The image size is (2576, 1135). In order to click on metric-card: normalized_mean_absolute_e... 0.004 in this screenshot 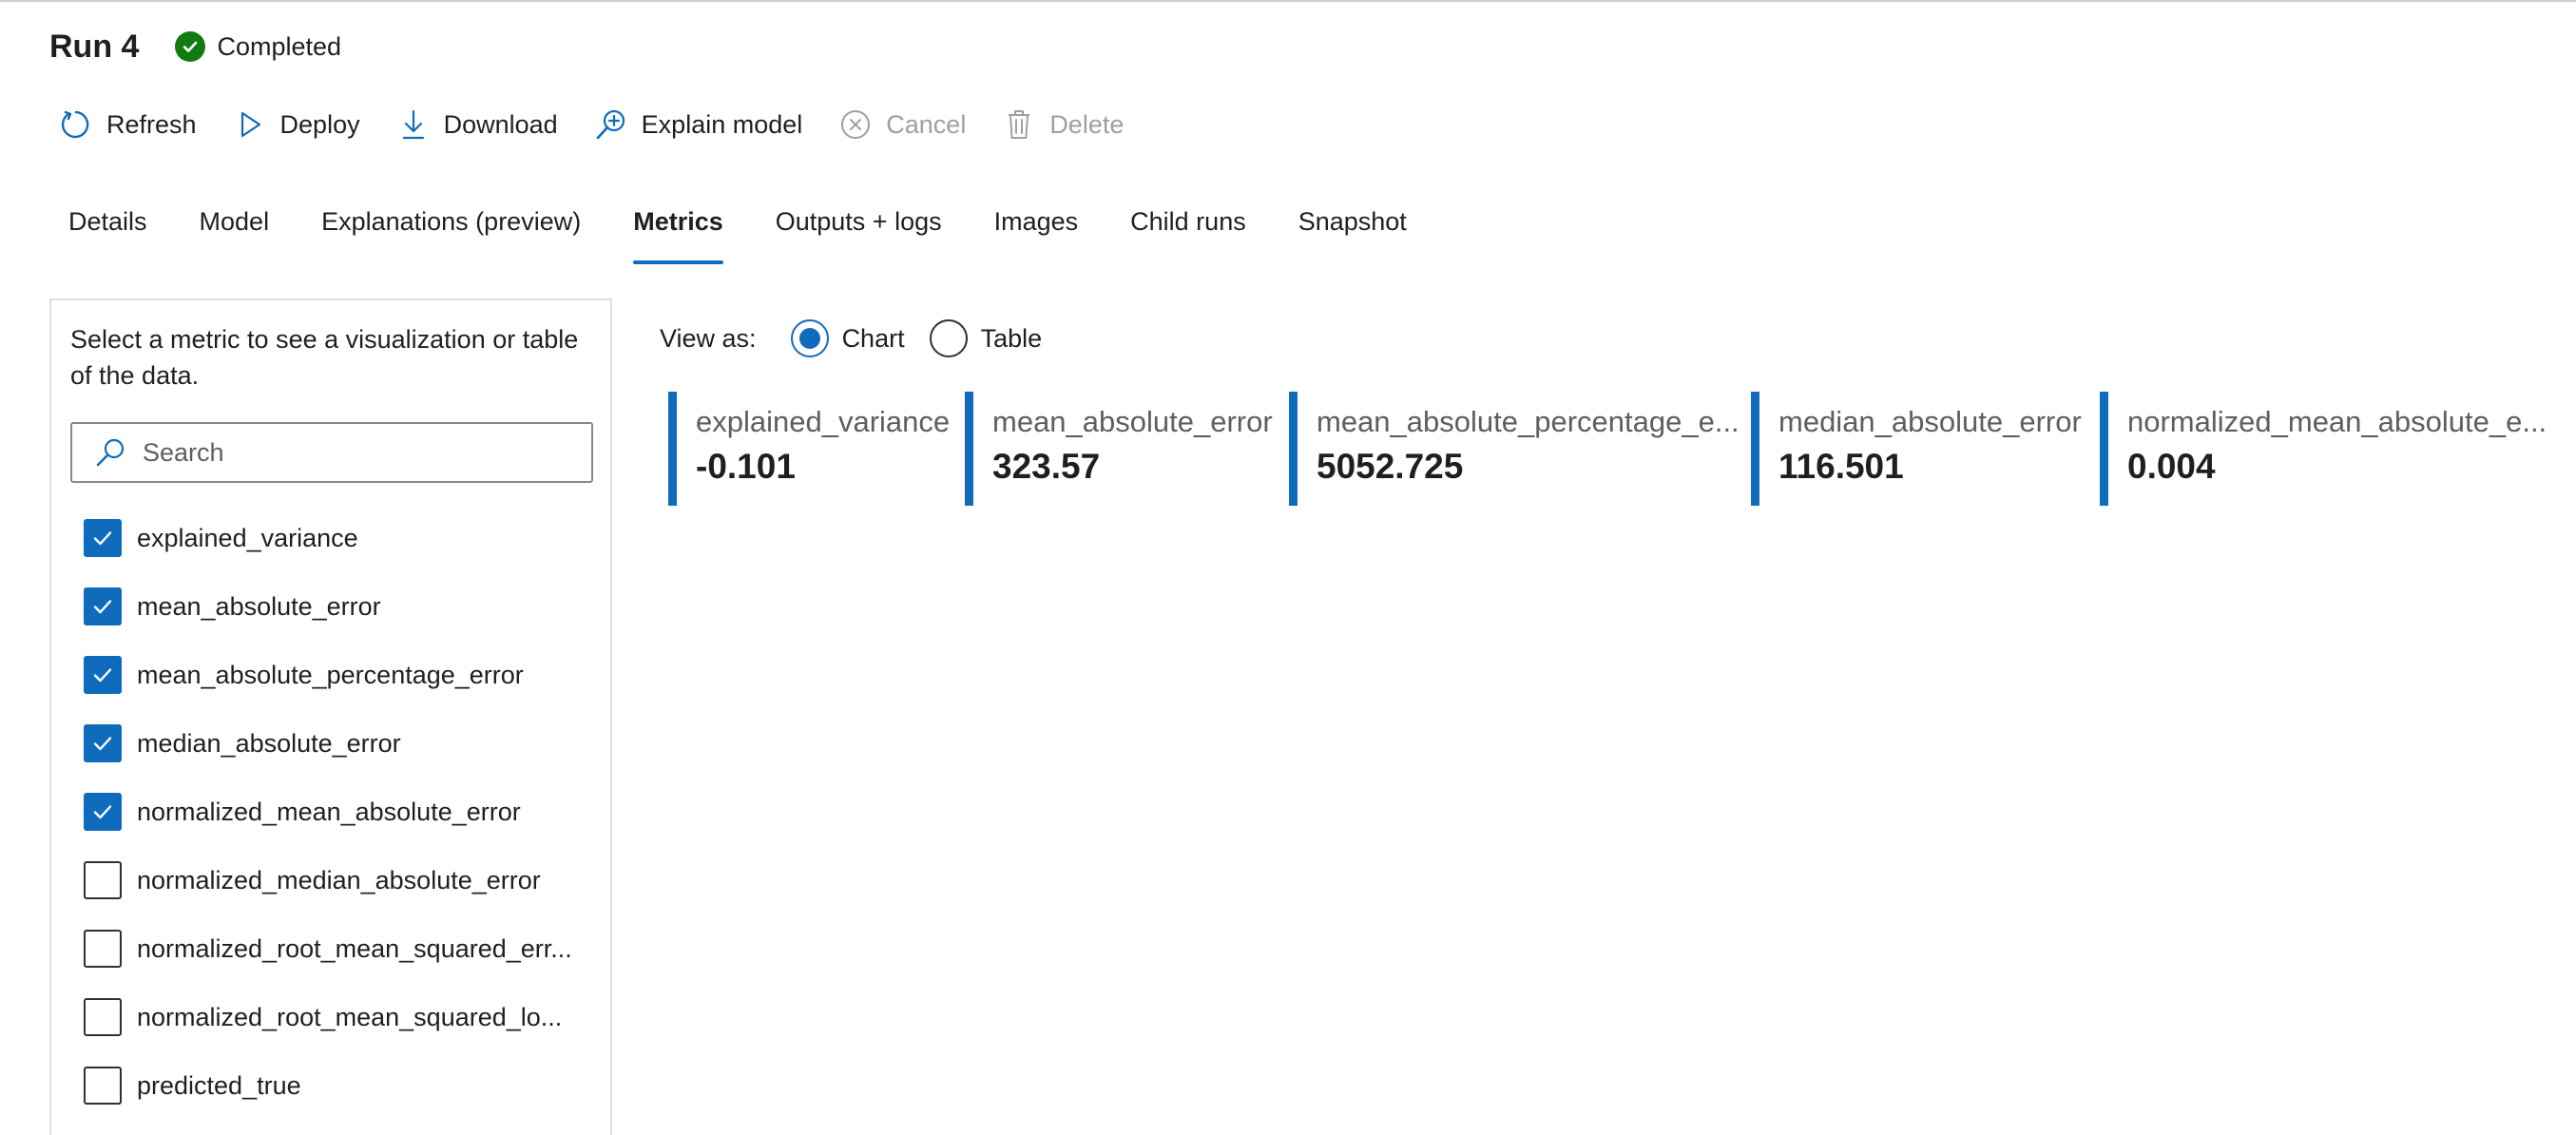, I will do `click(2328, 449)`.